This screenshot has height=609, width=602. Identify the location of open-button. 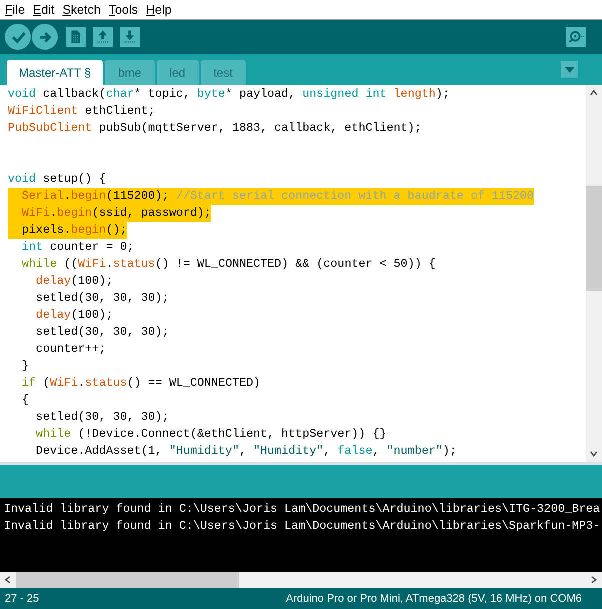
(103, 37).